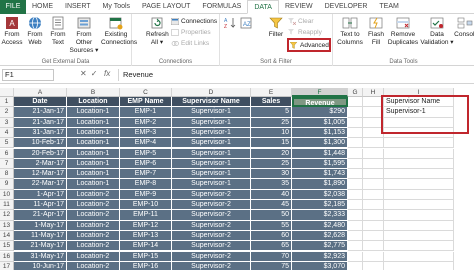  I want to click on table-cell: EMP-1, so click(146, 112).